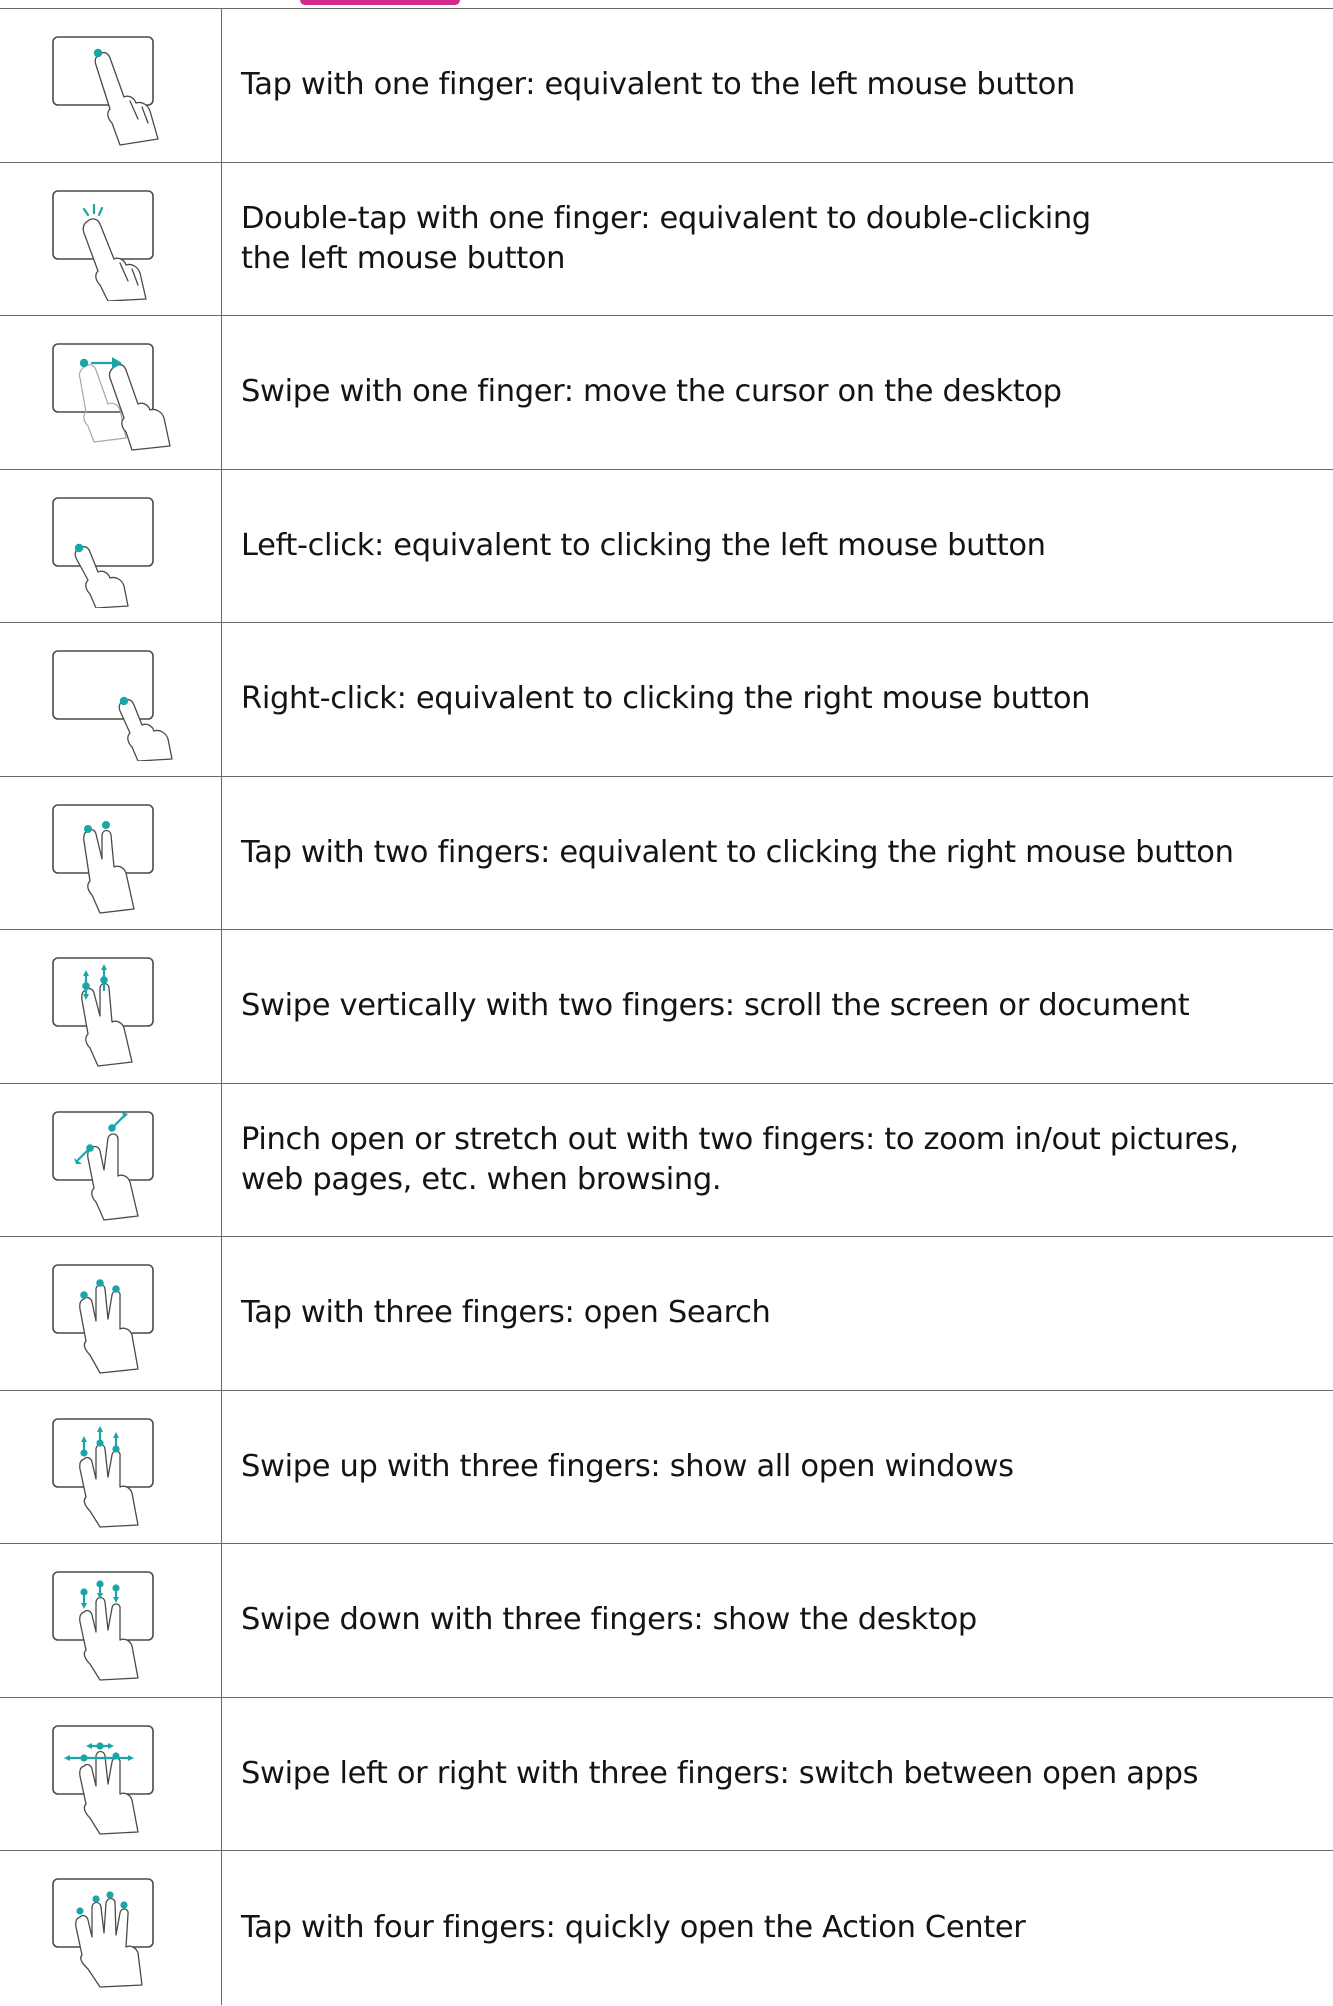  I want to click on tap-four-fingers-icon, so click(103, 1933).